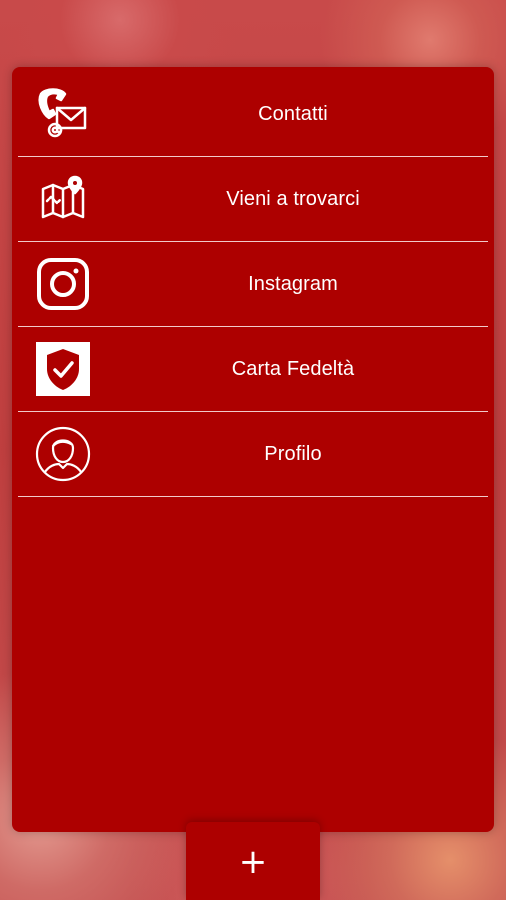  Describe the element at coordinates (293, 113) in the screenshot. I see `menu-item-label: Contatti` at that location.